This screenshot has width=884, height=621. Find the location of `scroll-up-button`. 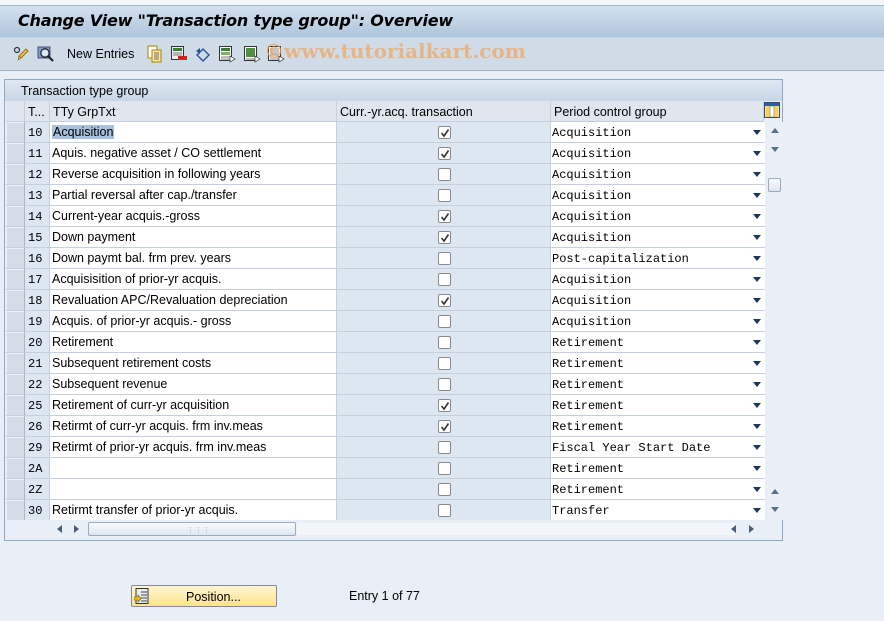

scroll-up-button is located at coordinates (774, 130).